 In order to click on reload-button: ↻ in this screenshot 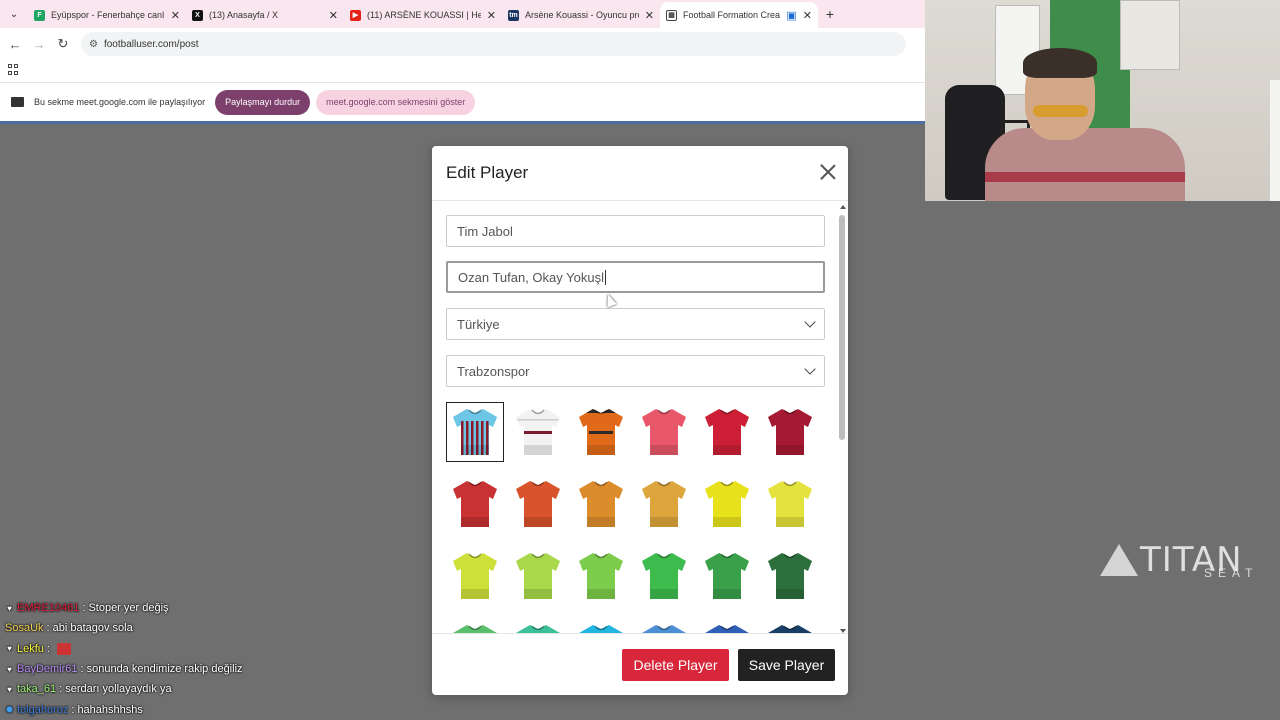, I will do `click(63, 44)`.